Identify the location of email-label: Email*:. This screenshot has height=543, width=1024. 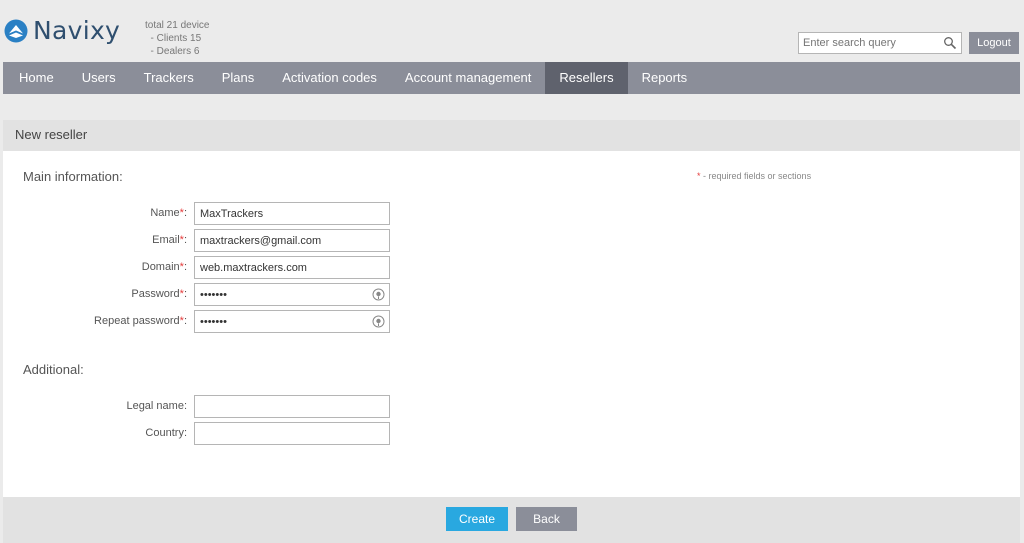
(169, 240).